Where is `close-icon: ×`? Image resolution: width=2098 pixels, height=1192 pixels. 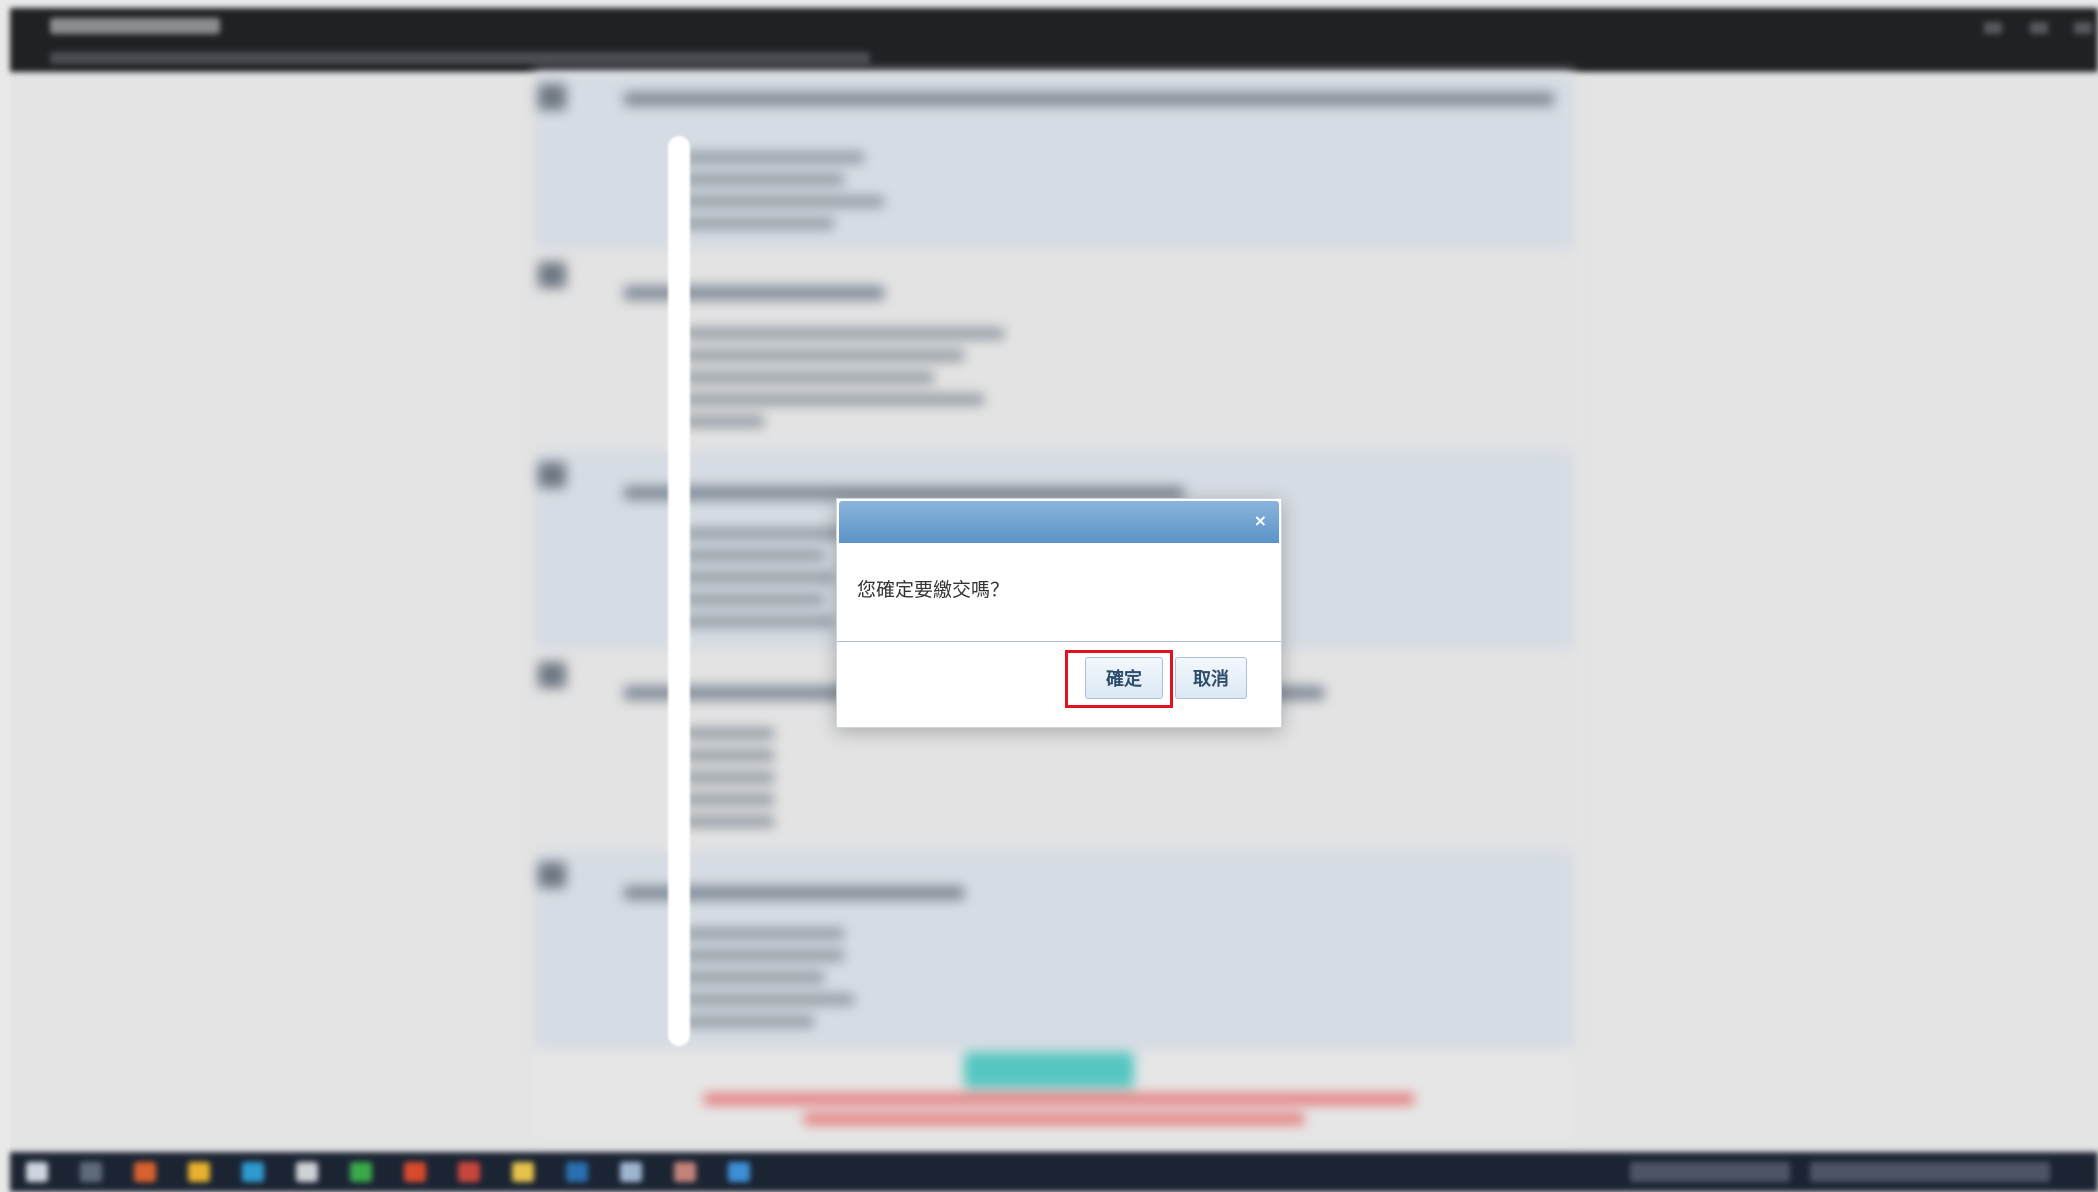 close-icon: × is located at coordinates (1260, 521).